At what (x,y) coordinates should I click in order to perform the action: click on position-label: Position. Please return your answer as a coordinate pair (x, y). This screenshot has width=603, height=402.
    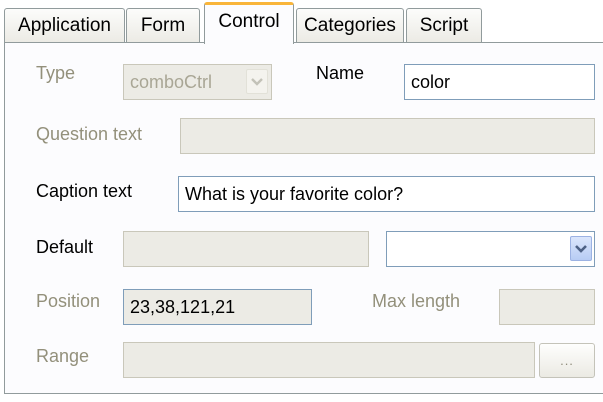
    Looking at the image, I should click on (68, 301).